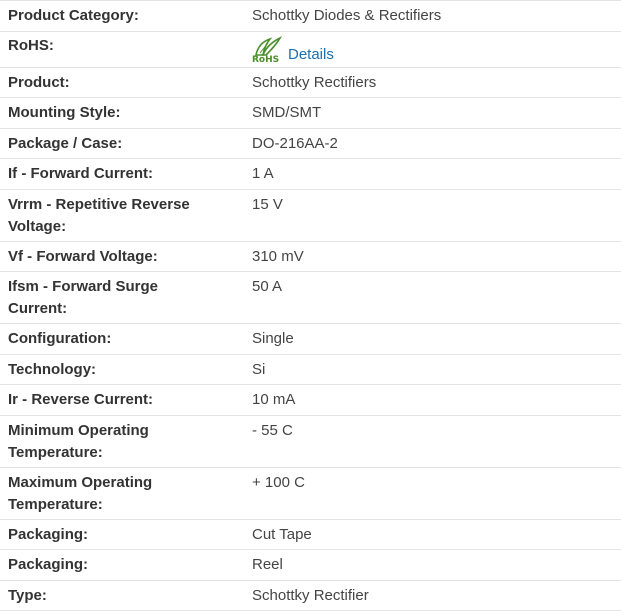  Describe the element at coordinates (310, 370) in the screenshot. I see `spec-row-technology: Technology: Si` at that location.